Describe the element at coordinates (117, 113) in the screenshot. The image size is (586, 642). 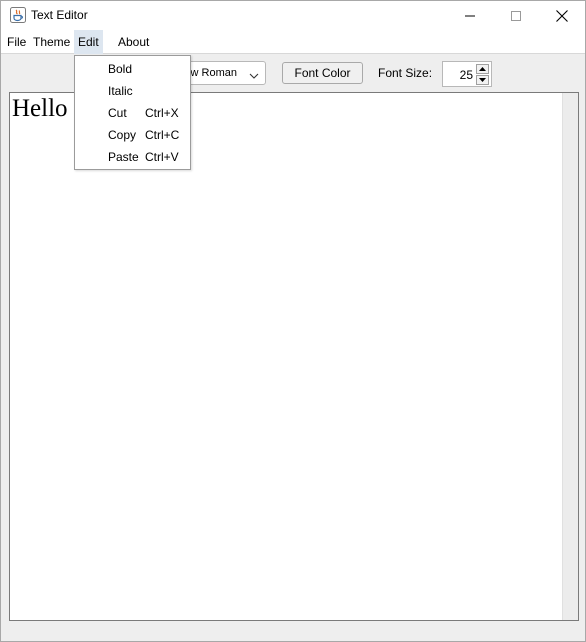
I see `menu-item-label: Cut` at that location.